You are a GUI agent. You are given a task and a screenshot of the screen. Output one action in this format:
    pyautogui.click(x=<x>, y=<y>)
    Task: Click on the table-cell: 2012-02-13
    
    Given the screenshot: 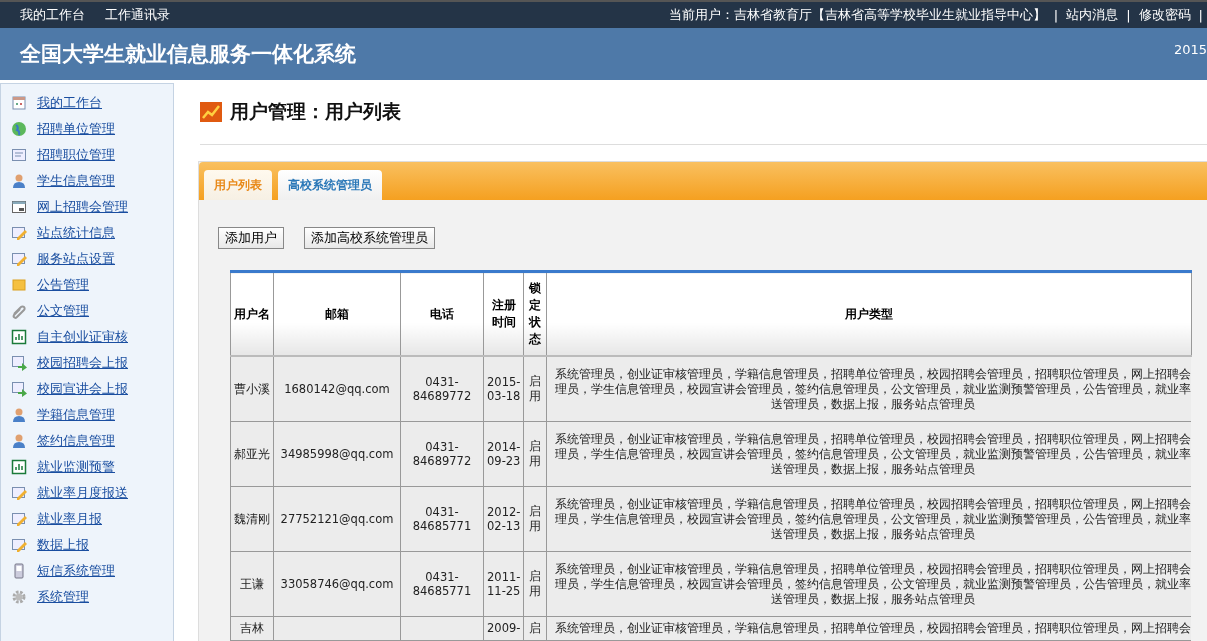 What is the action you would take?
    pyautogui.click(x=503, y=519)
    